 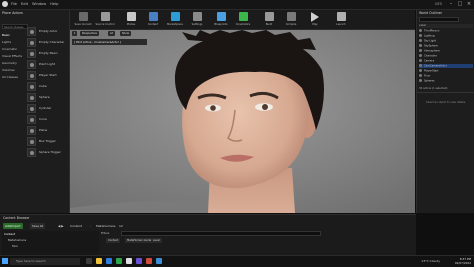 I want to click on windows-start-icon, so click(x=5, y=261).